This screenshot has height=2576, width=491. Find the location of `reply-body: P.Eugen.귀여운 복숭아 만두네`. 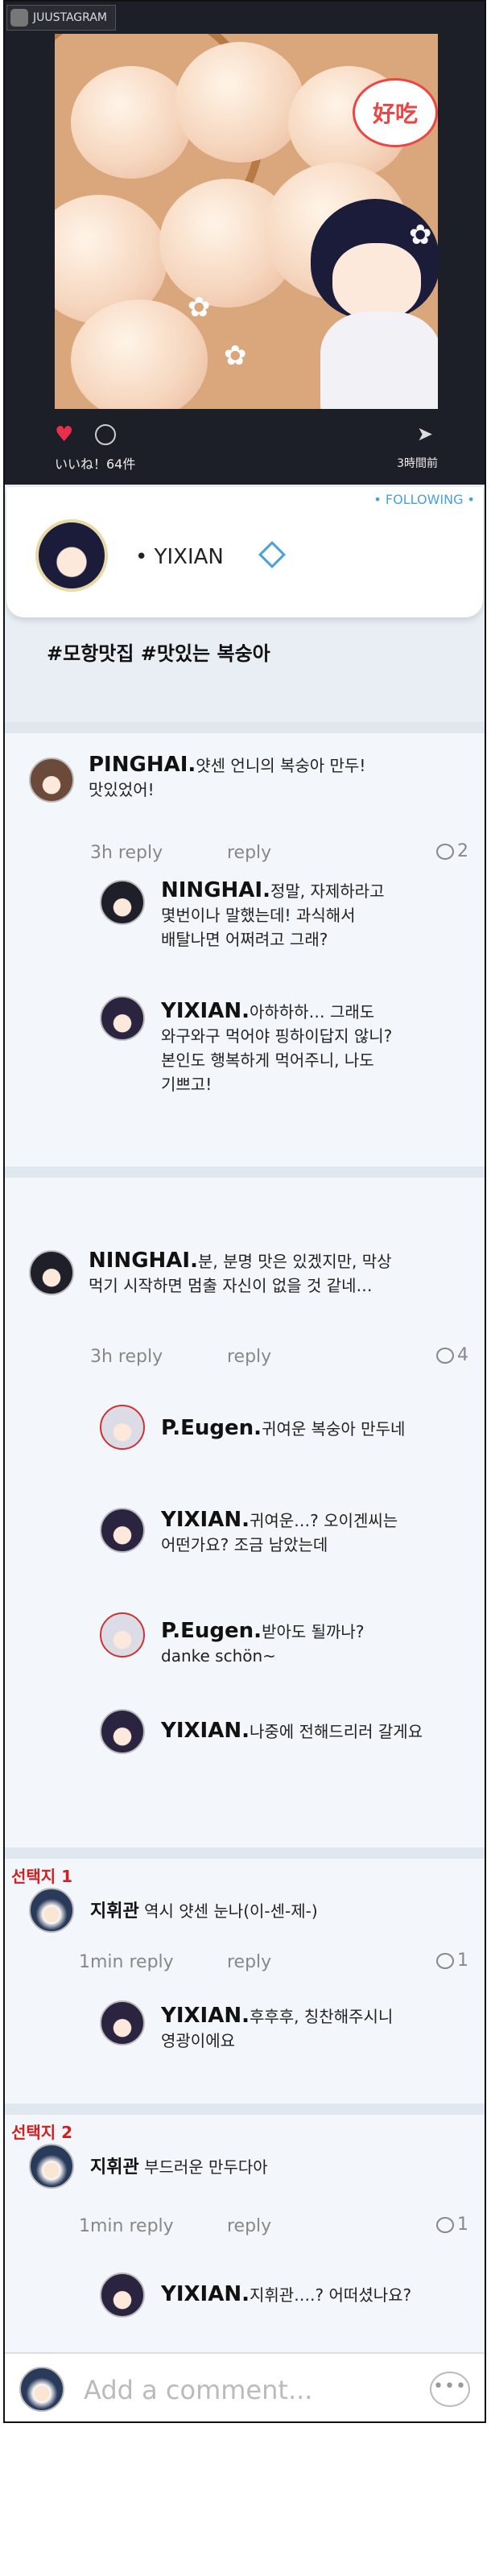

reply-body: P.Eugen.귀여운 복숭아 만두네 is located at coordinates (318, 1428).